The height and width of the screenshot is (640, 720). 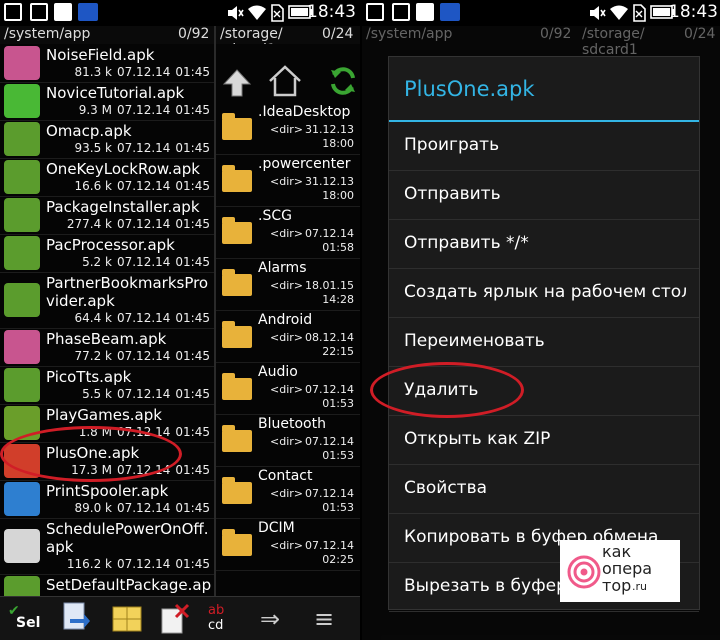 What do you see at coordinates (107, 139) in the screenshot?
I see `file-row: Omacp.apk 93.5 k 07.12.14 01:45` at bounding box center [107, 139].